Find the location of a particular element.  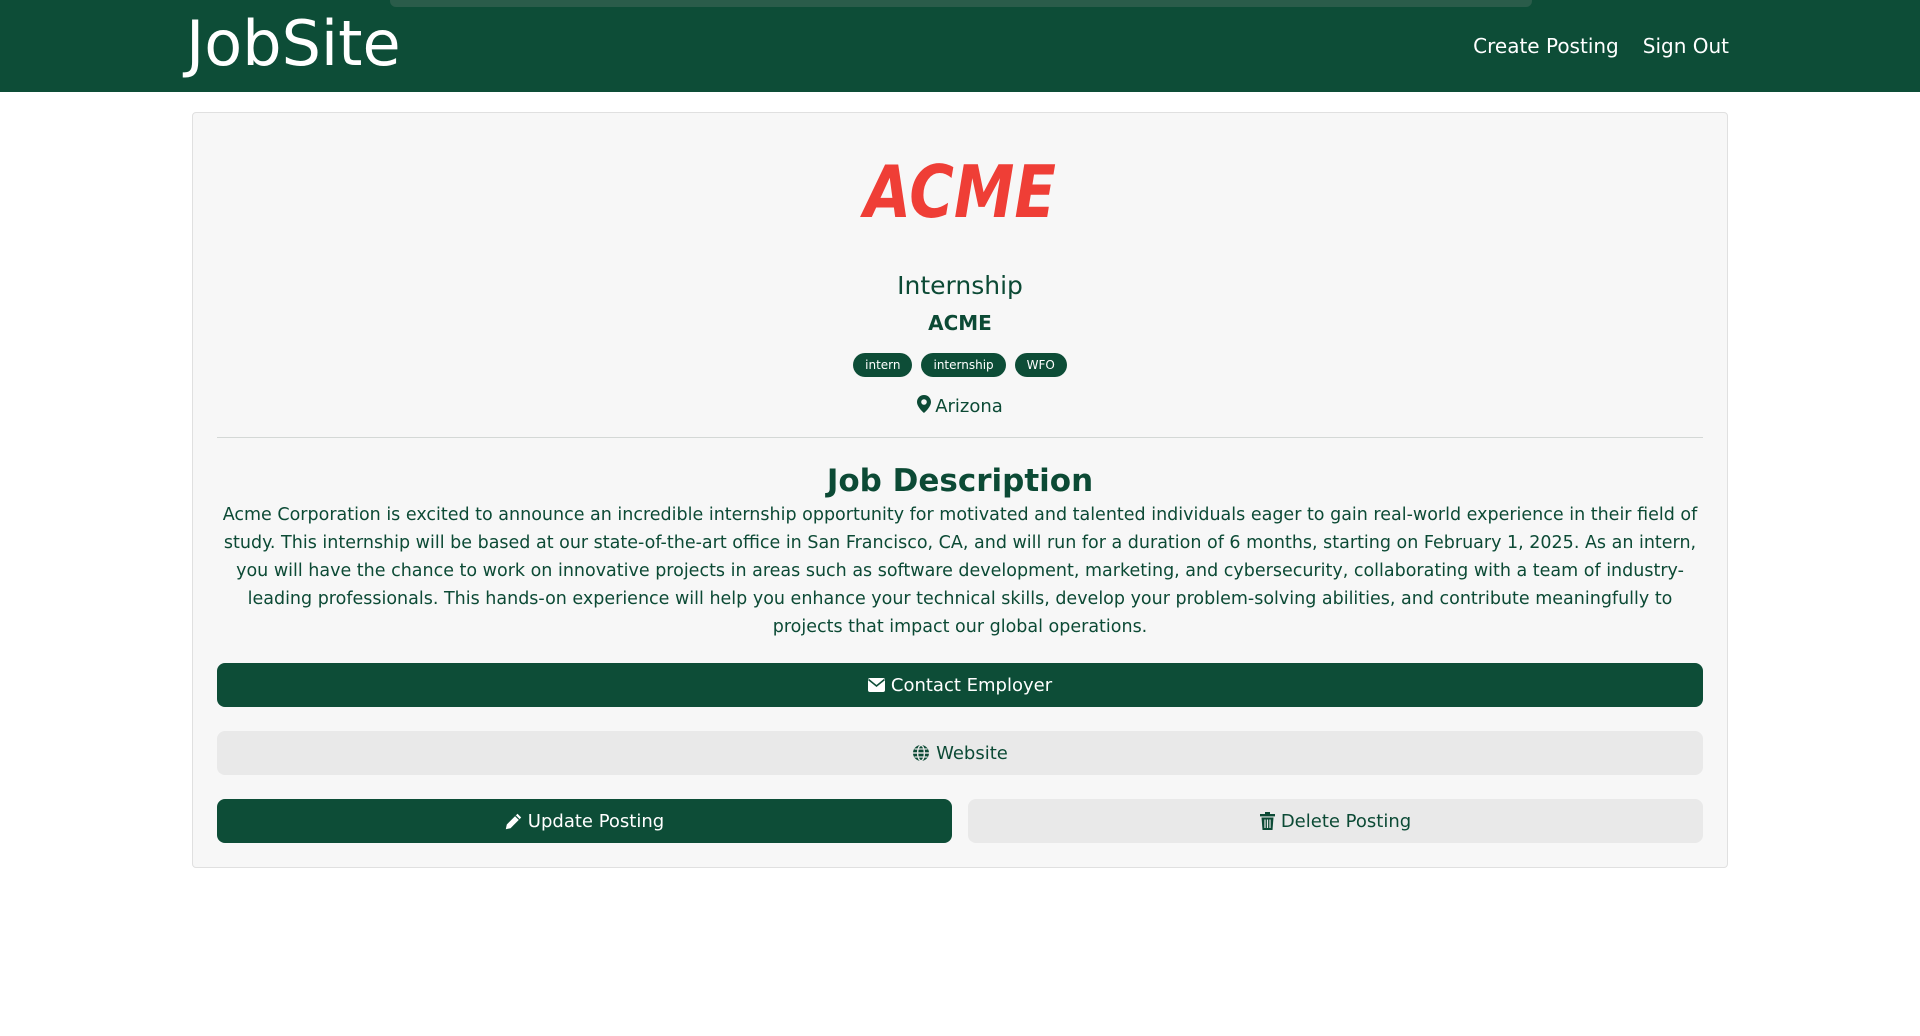

navbar-accent-strip is located at coordinates (961, 3).